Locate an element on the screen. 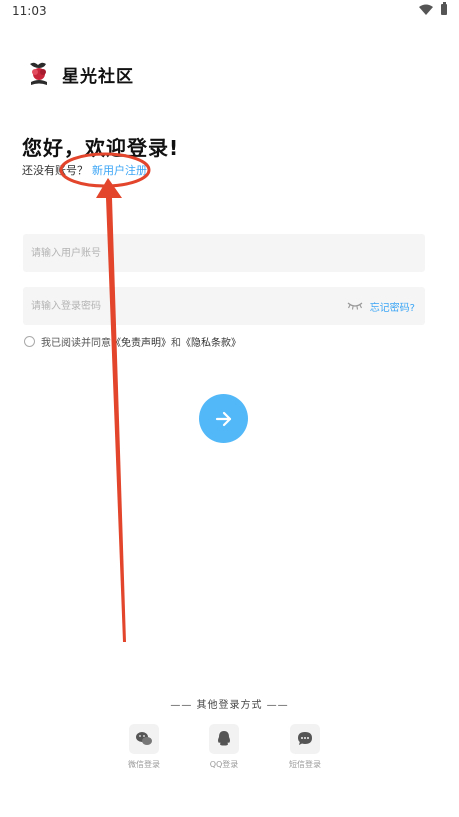 The height and width of the screenshot is (817, 459). status-icons is located at coordinates (433, 8).